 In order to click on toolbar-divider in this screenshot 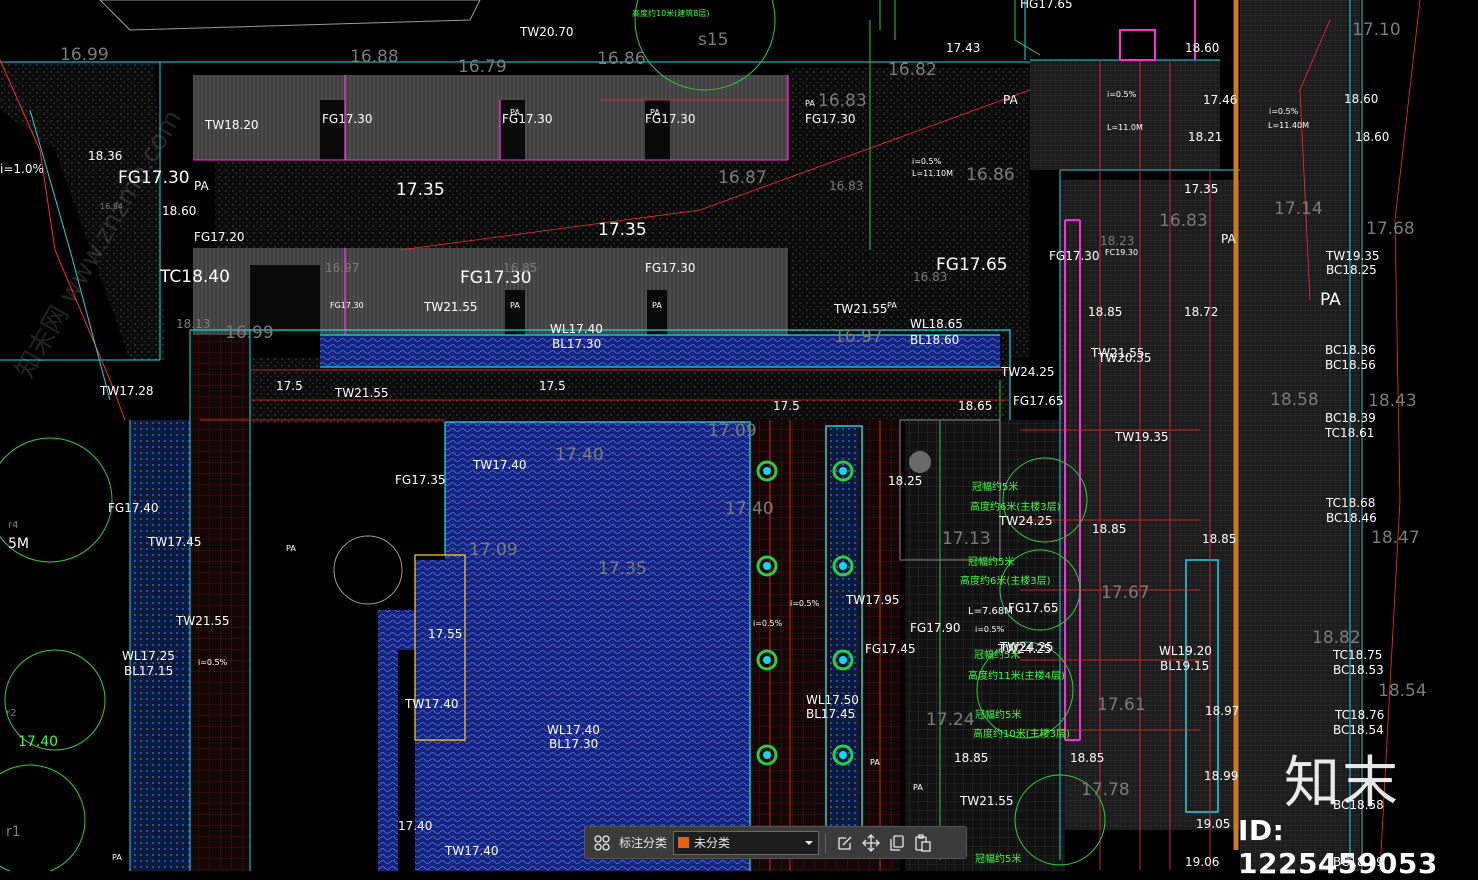, I will do `click(826, 842)`.